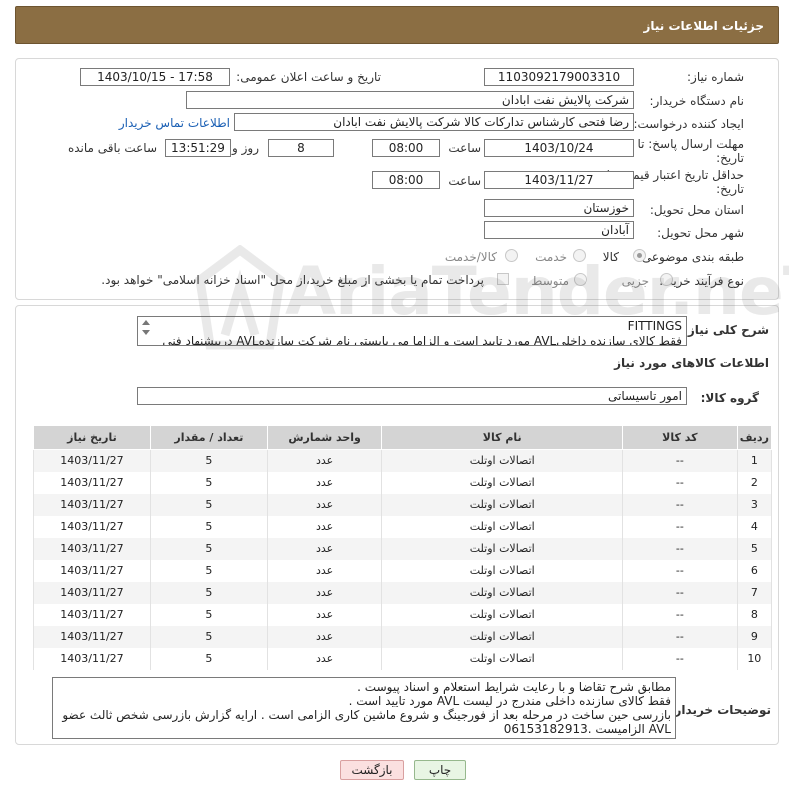 The width and height of the screenshot is (789, 796). I want to click on need-number-label: شماره نیاز:, so click(715, 77).